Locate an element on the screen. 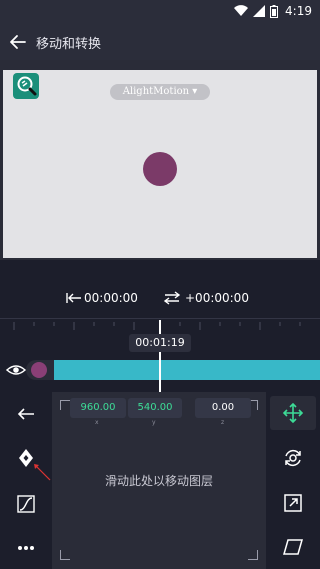 Image resolution: width=320 pixels, height=569 pixels. status-icons is located at coordinates (256, 11).